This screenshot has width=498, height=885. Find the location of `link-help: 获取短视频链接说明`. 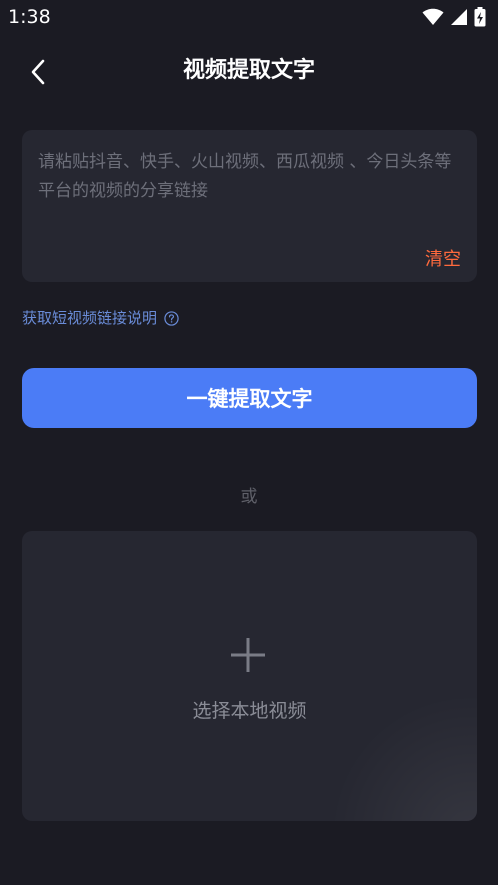

link-help: 获取短视频链接说明 is located at coordinates (100, 318).